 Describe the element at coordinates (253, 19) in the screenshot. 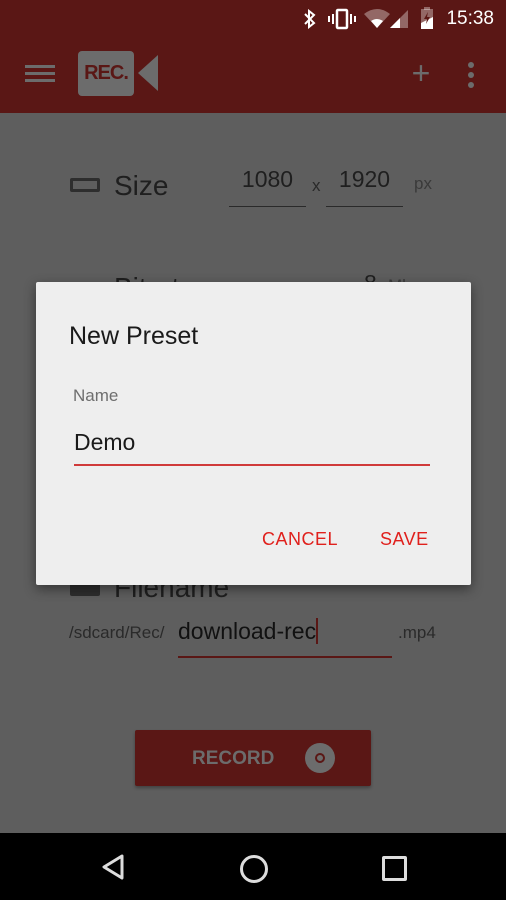

I see `status-bar: 15:38` at that location.